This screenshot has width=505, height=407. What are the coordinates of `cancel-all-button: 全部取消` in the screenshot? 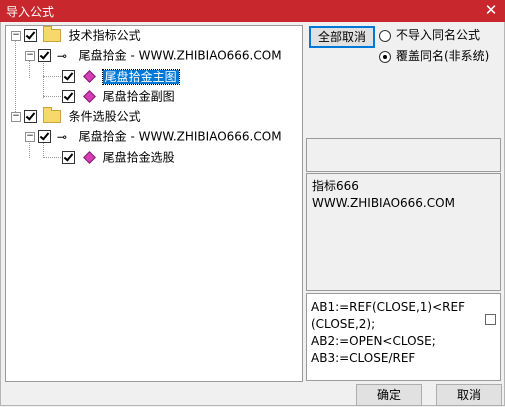 It's located at (342, 37).